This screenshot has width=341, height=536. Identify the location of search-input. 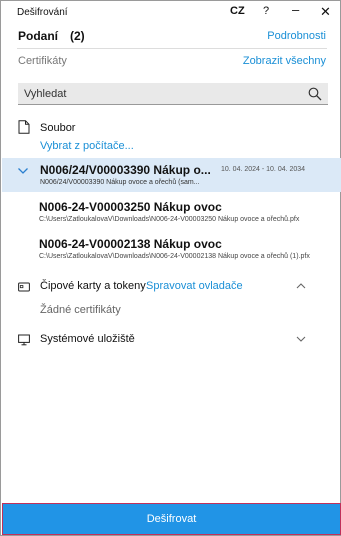
(159, 94).